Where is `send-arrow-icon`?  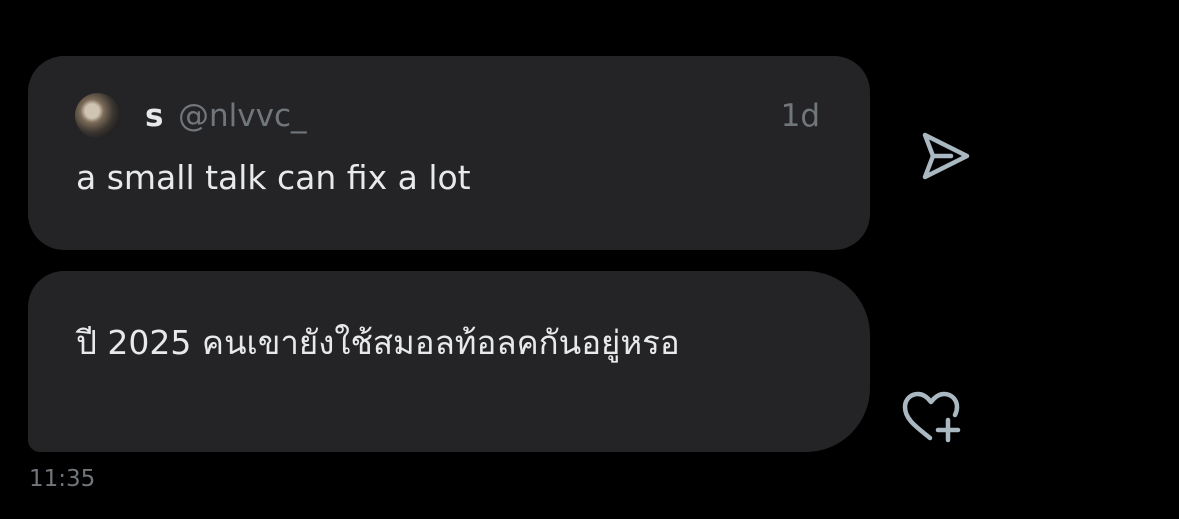 send-arrow-icon is located at coordinates (946, 156).